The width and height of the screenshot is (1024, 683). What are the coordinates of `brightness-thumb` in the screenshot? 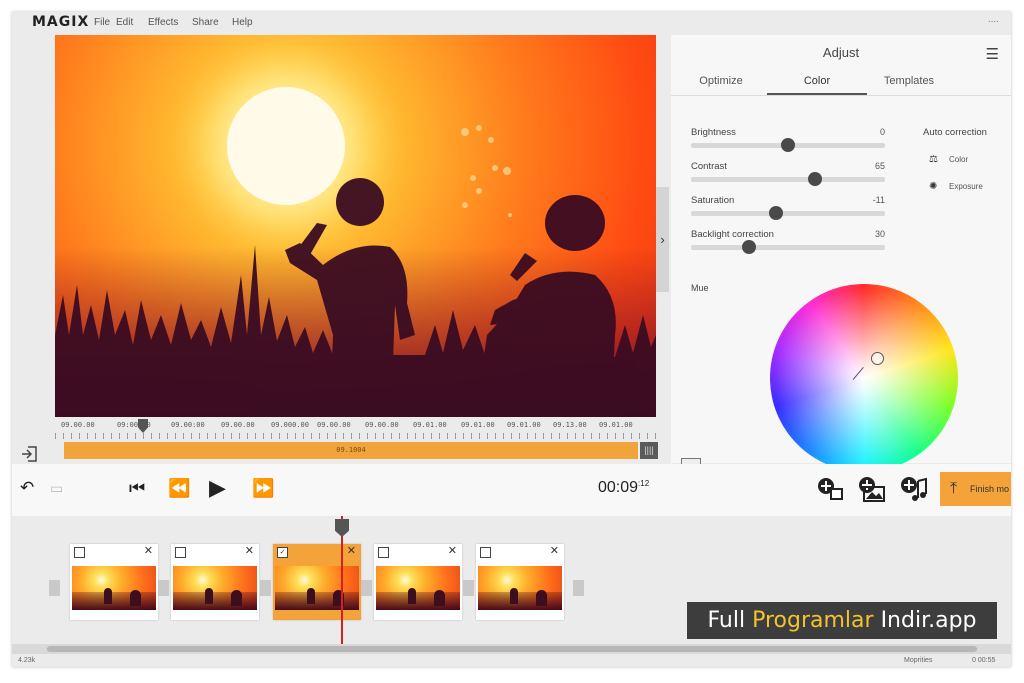 It's located at (788, 145).